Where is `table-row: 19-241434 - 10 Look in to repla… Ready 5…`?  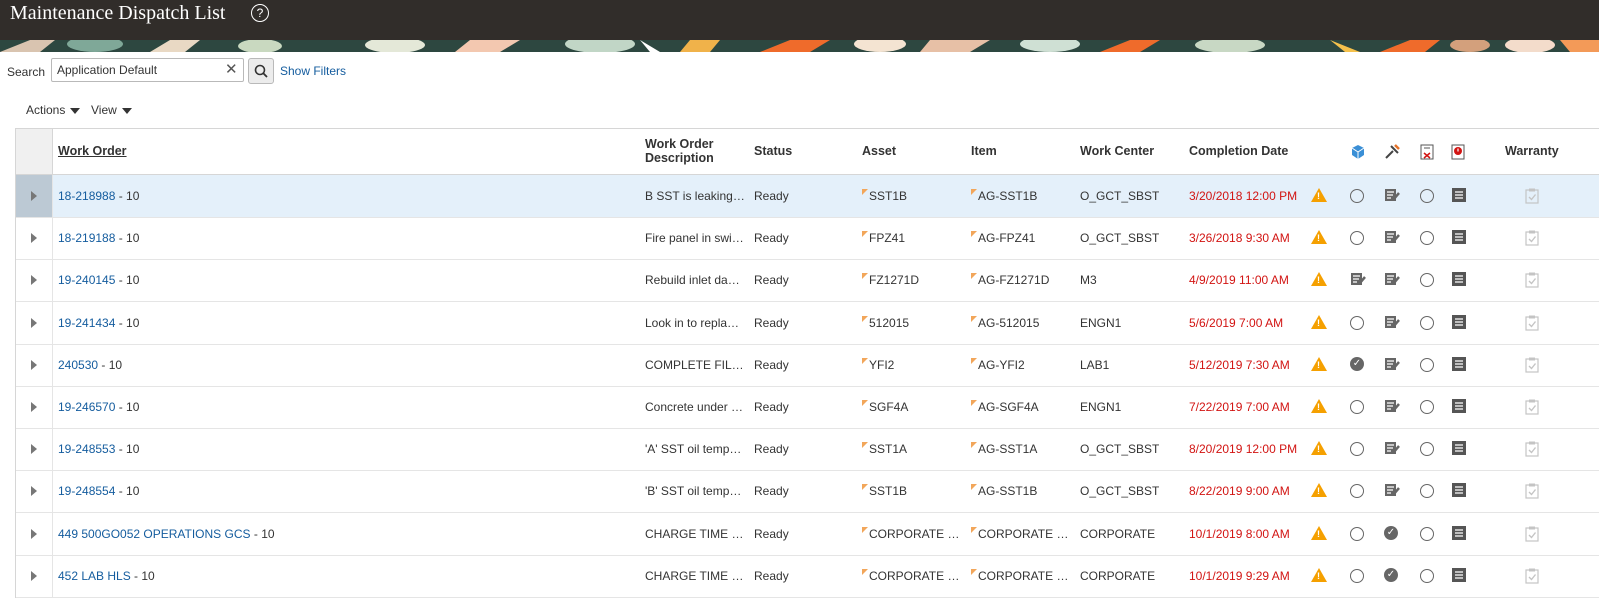 table-row: 19-241434 - 10 Look in to repla… Ready 5… is located at coordinates (807, 323).